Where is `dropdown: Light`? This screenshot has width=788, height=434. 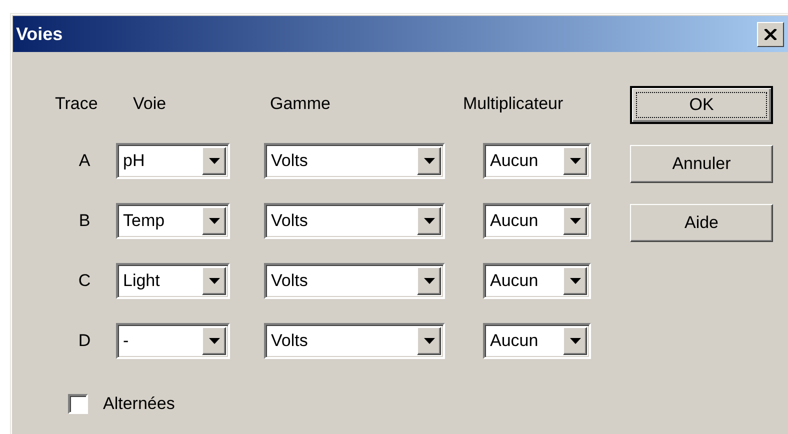
dropdown: Light is located at coordinates (173, 281).